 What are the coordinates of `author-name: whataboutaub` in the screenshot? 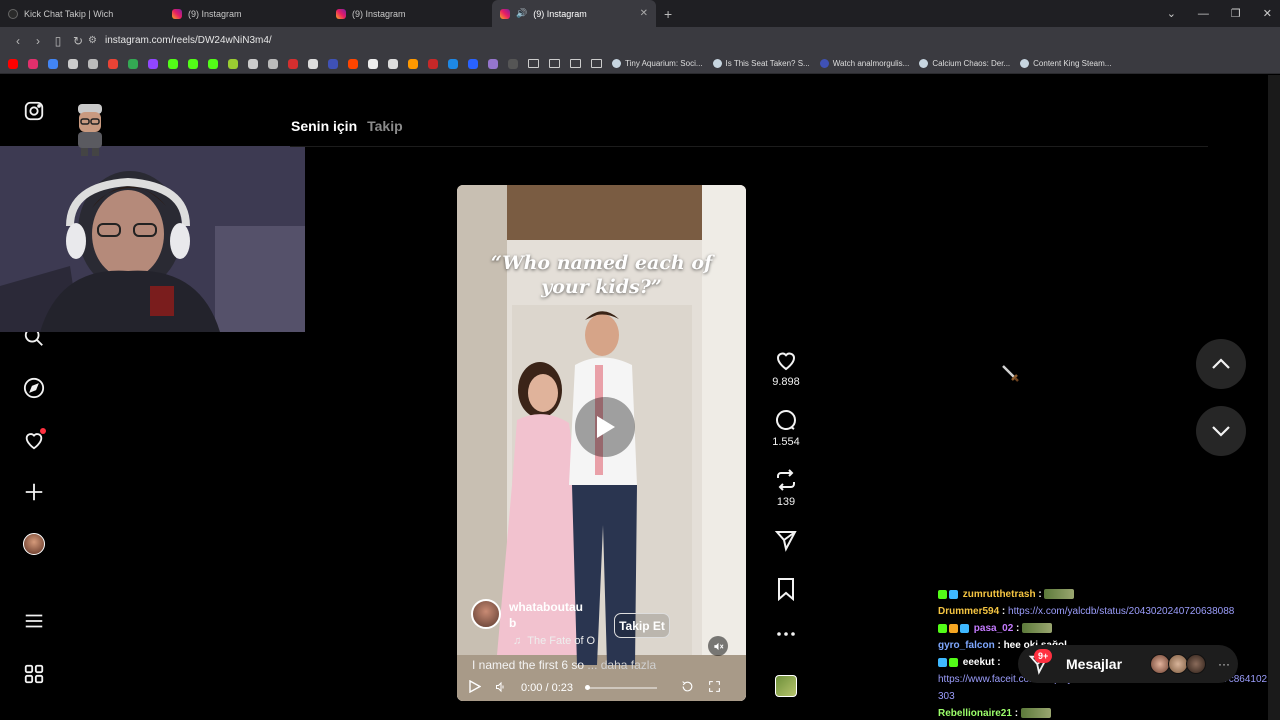 It's located at (549, 615).